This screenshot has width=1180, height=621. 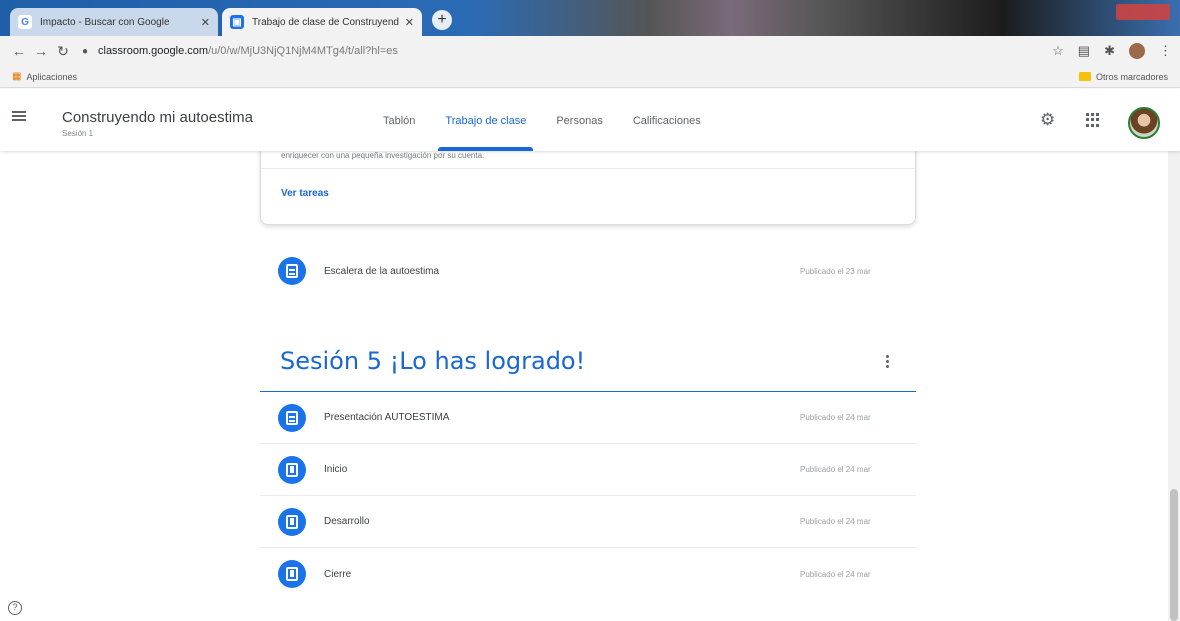 I want to click on puzzle-icon: ✱, so click(x=1109, y=51).